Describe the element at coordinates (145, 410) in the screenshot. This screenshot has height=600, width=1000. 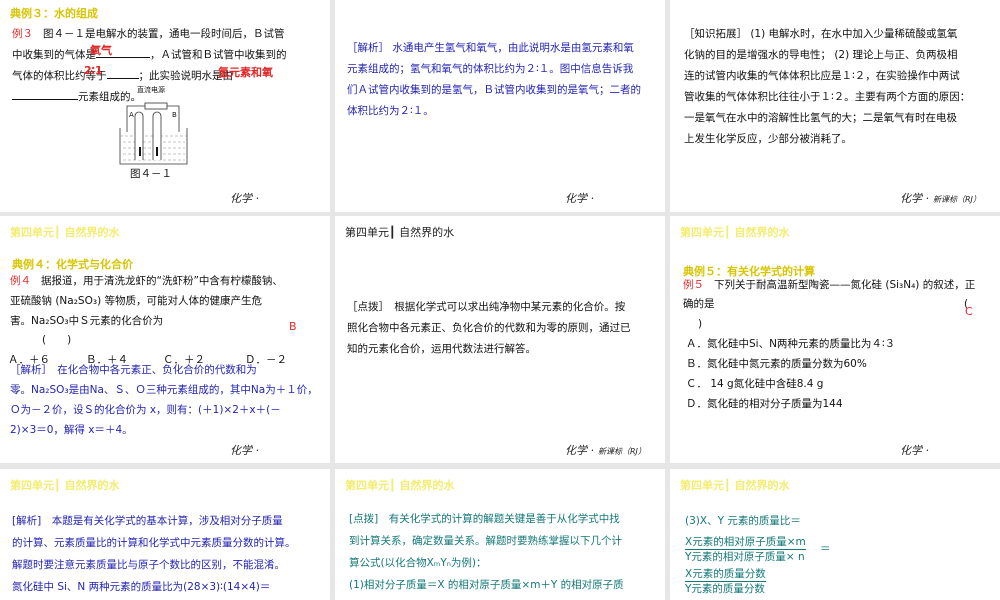
I see `analysis-line: Ｏ为－２价，设Ｓ的化合价为 x，则有：(＋1)×2＋x＋(－` at that location.